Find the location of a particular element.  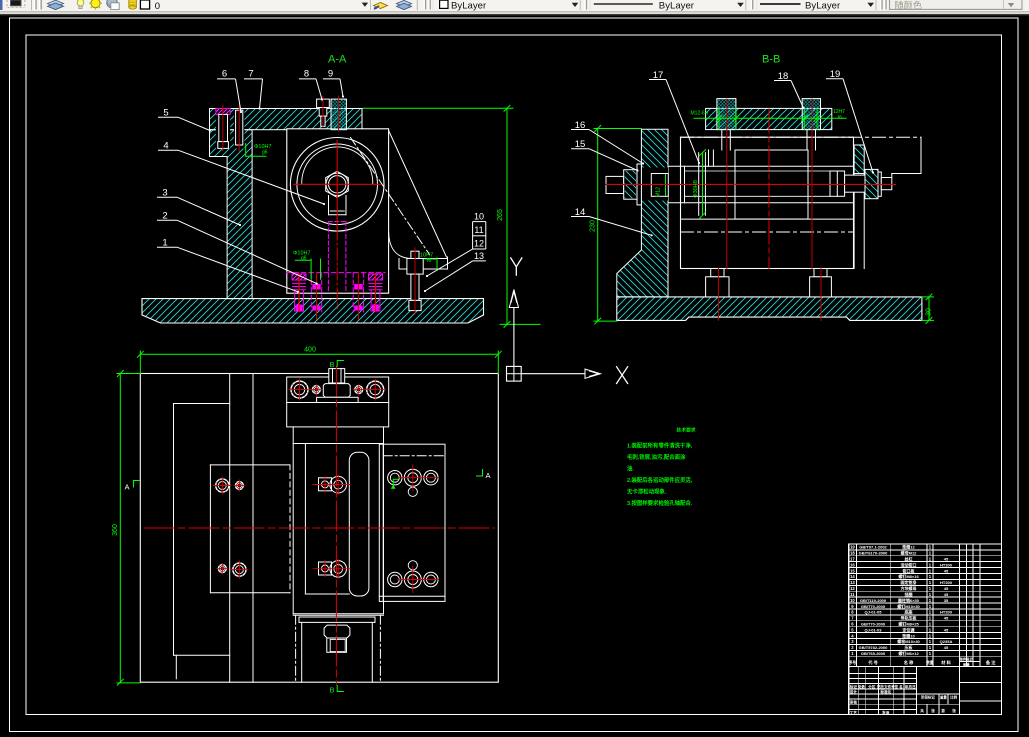

svg-text: 底座 is located at coordinates (908, 612).